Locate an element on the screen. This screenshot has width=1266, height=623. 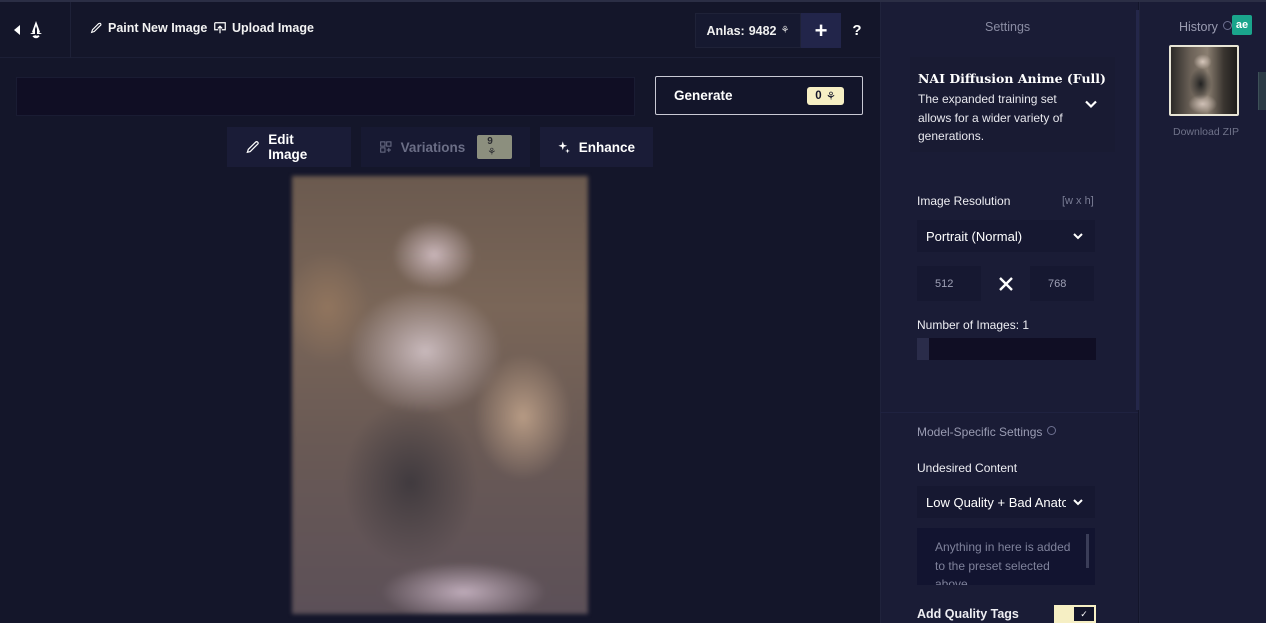
generate-cost-badge: 0 ⚘ is located at coordinates (825, 95).